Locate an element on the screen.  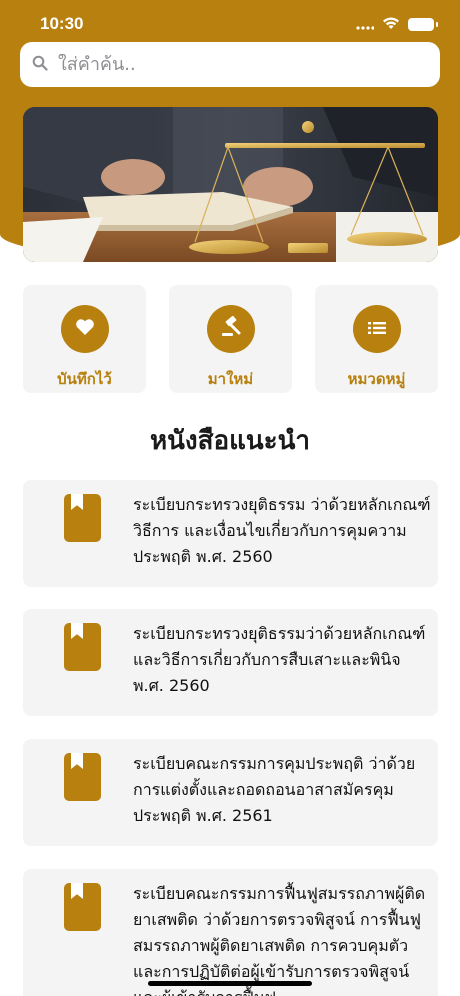
saved-button: บันทึกไว้ is located at coordinates (84, 339).